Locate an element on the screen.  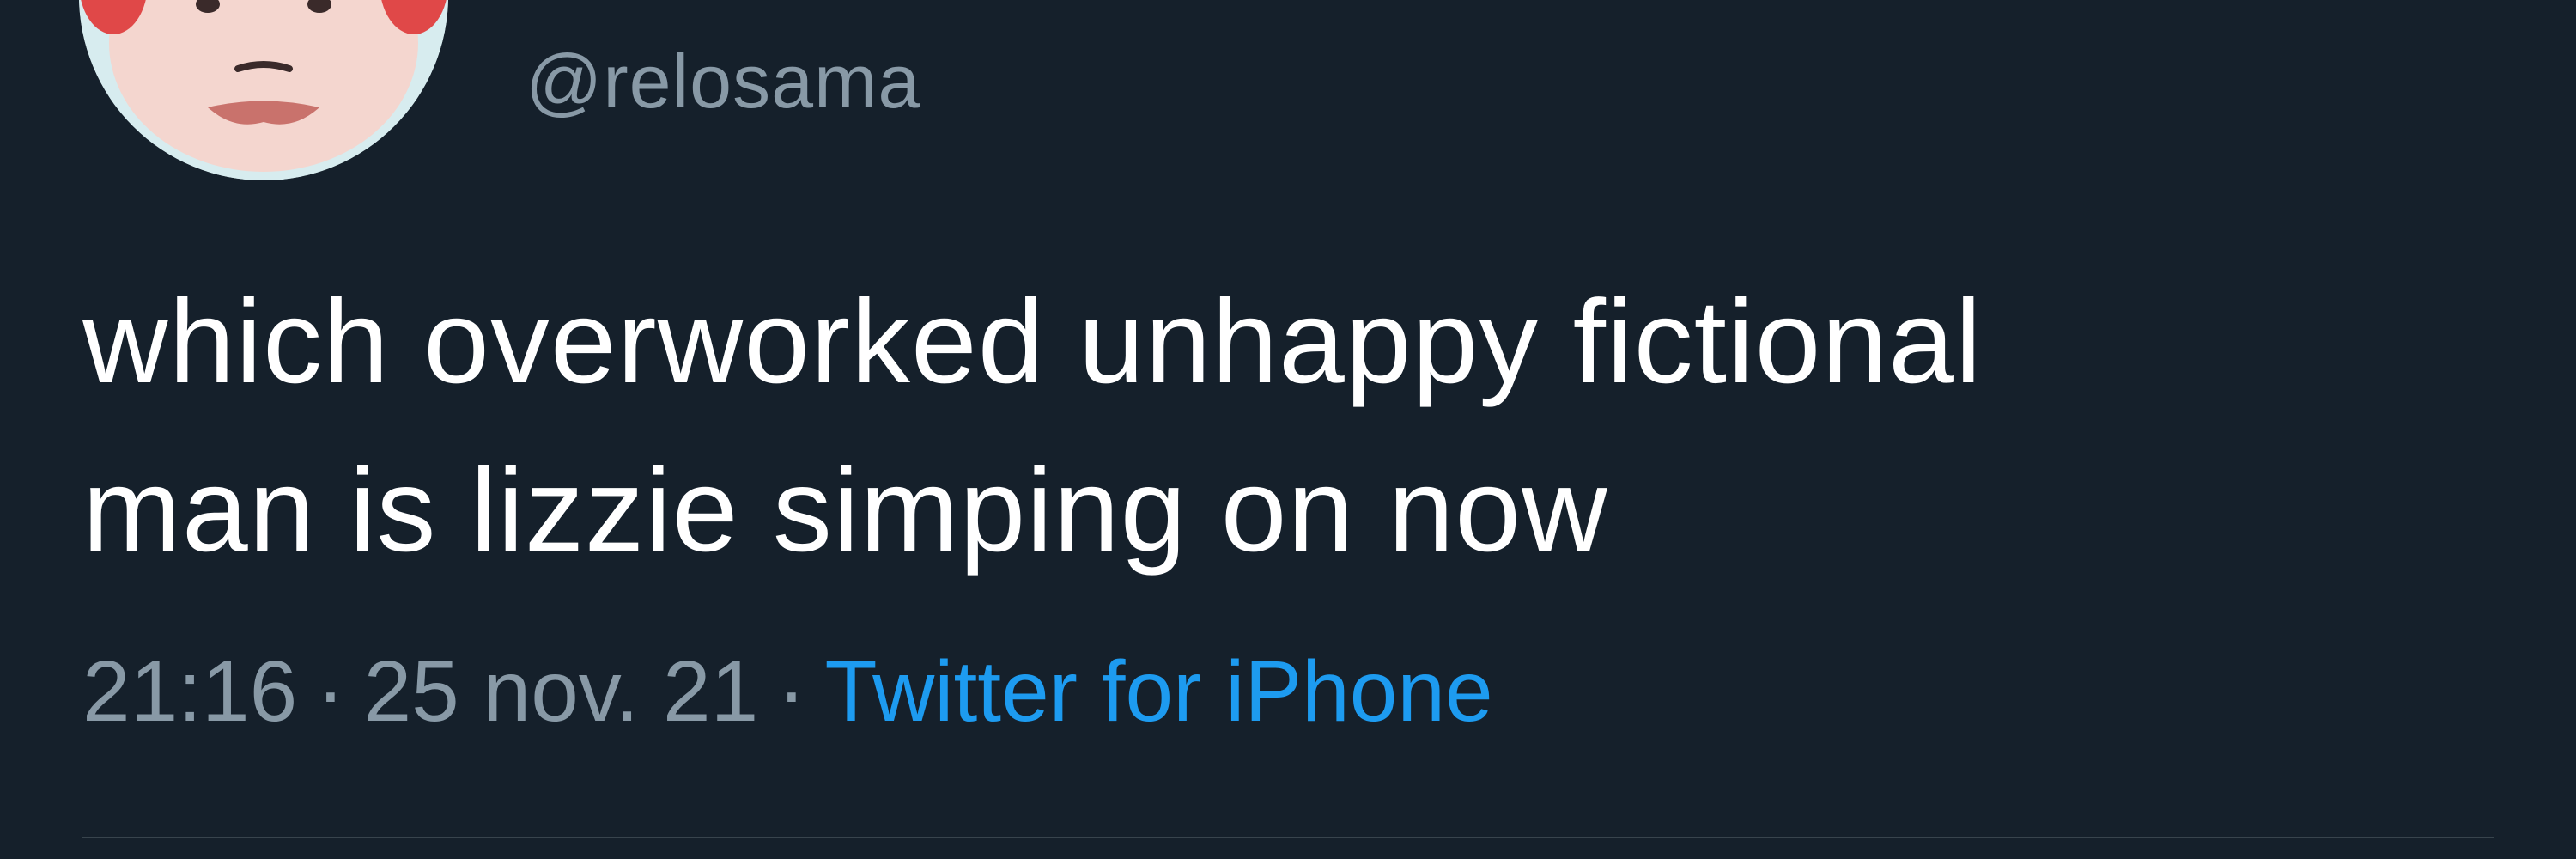
tweet-text-line: which overworked unhappy fictional is located at coordinates (1032, 342).